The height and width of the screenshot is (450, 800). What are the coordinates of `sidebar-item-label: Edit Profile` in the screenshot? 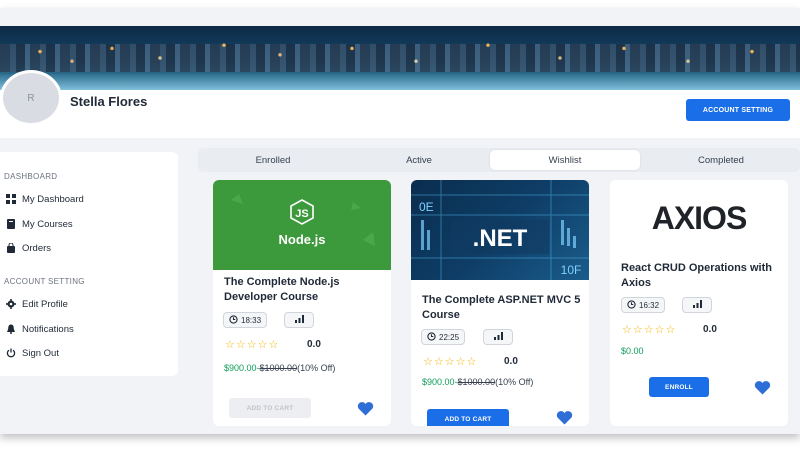 It's located at (45, 304).